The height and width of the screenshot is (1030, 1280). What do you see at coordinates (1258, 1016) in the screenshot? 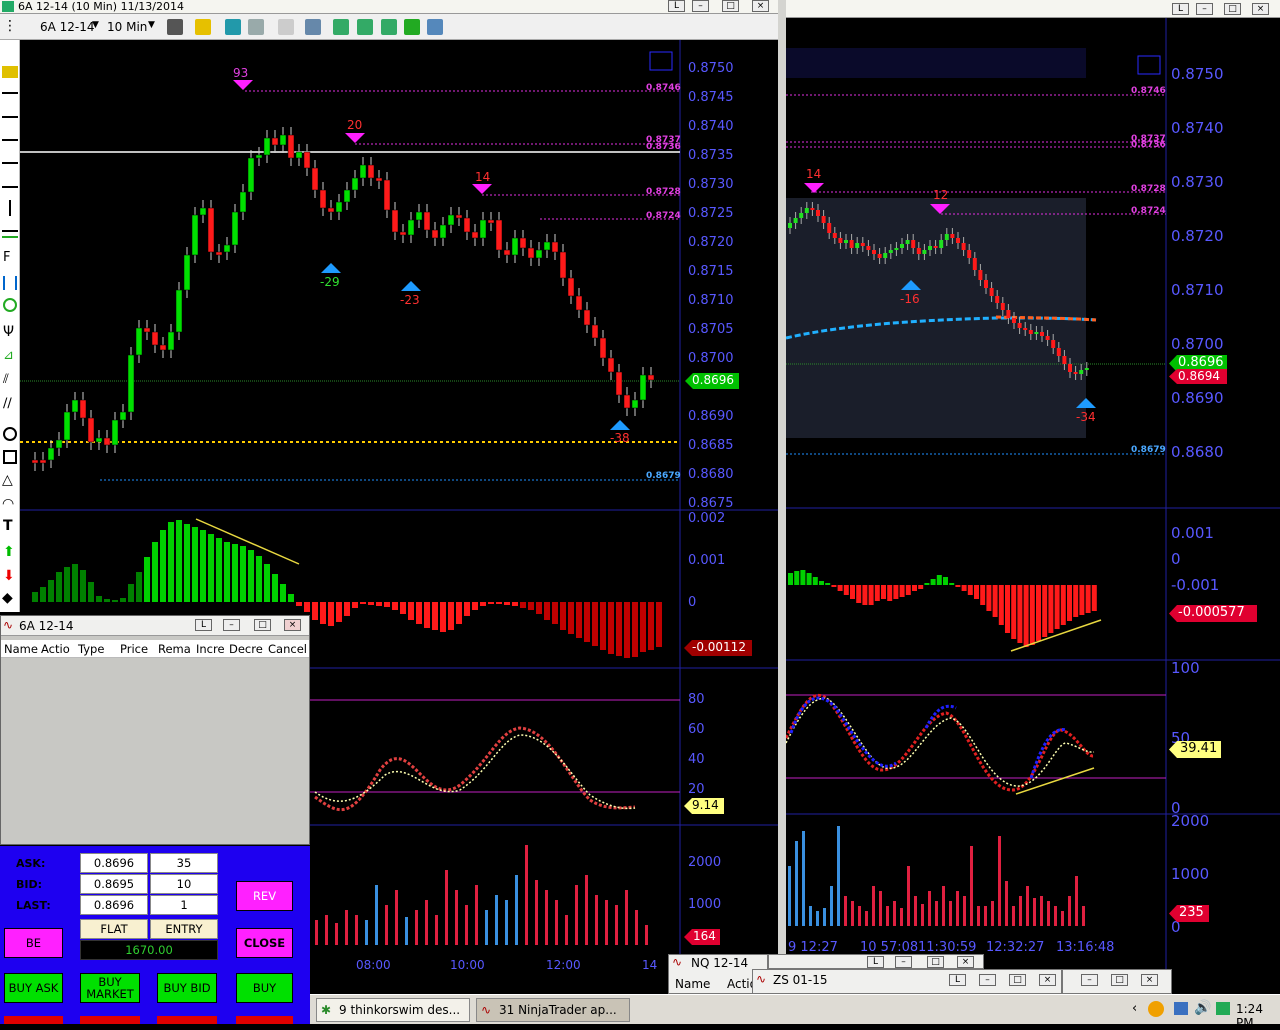
I see `clock: 1:24 PM` at bounding box center [1258, 1016].